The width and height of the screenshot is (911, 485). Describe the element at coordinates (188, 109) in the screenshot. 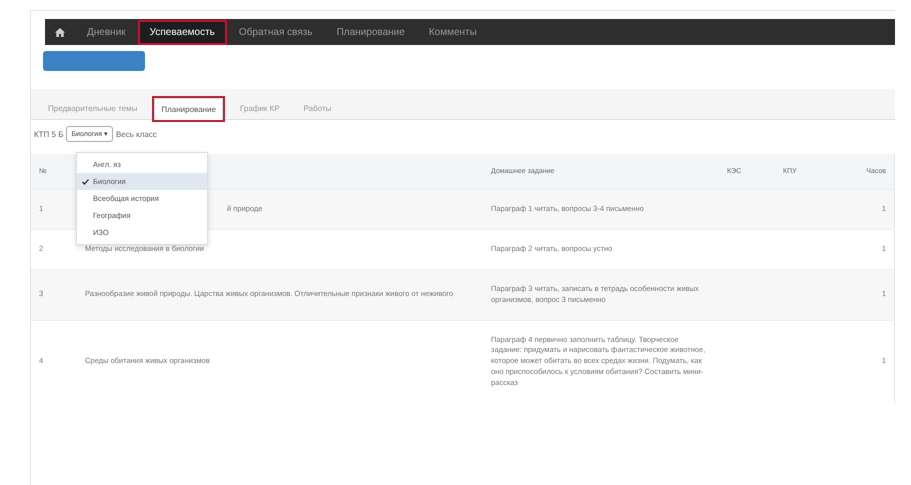

I see `tab: Планирование` at that location.